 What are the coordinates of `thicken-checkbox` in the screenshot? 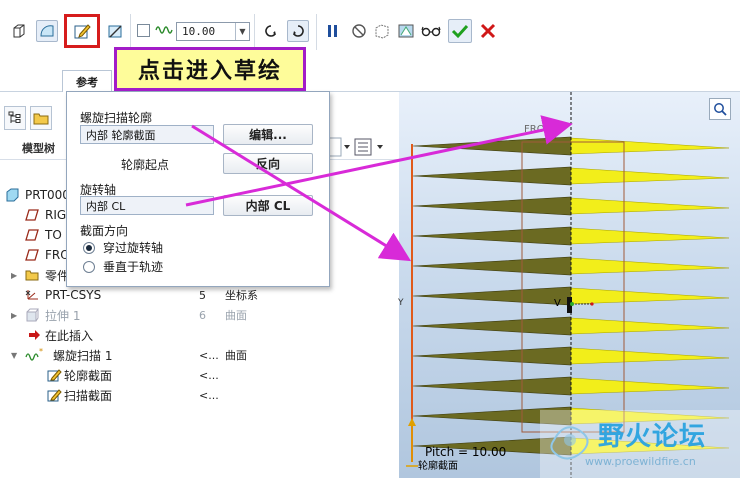 It's located at (143, 30).